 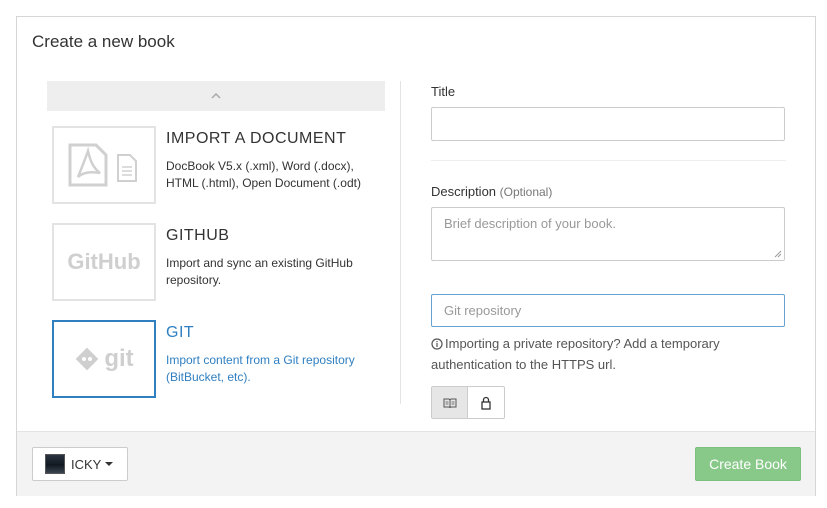 I want to click on modal-footer: ICKY Create Book, so click(x=416, y=463).